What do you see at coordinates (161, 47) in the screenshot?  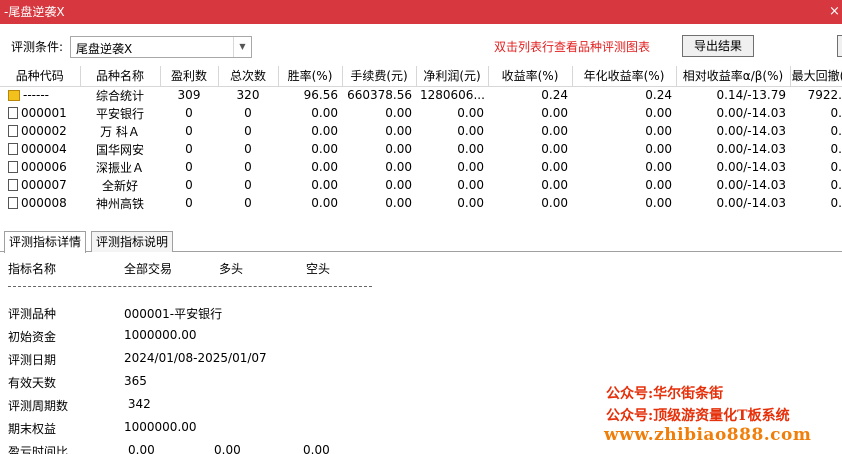 I see `condition-select: 尾盘逆袭X ▼` at bounding box center [161, 47].